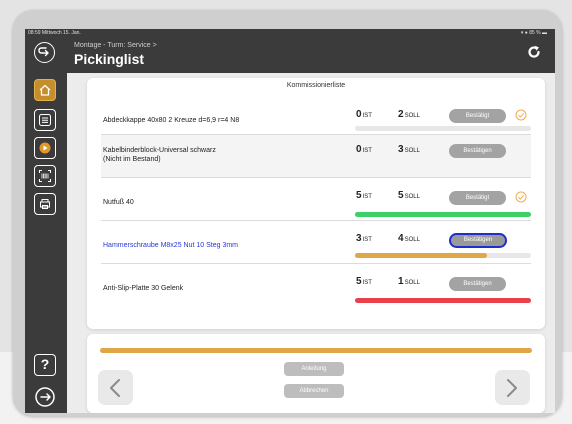 The image size is (572, 424). I want to click on refresh-button, so click(534, 54).